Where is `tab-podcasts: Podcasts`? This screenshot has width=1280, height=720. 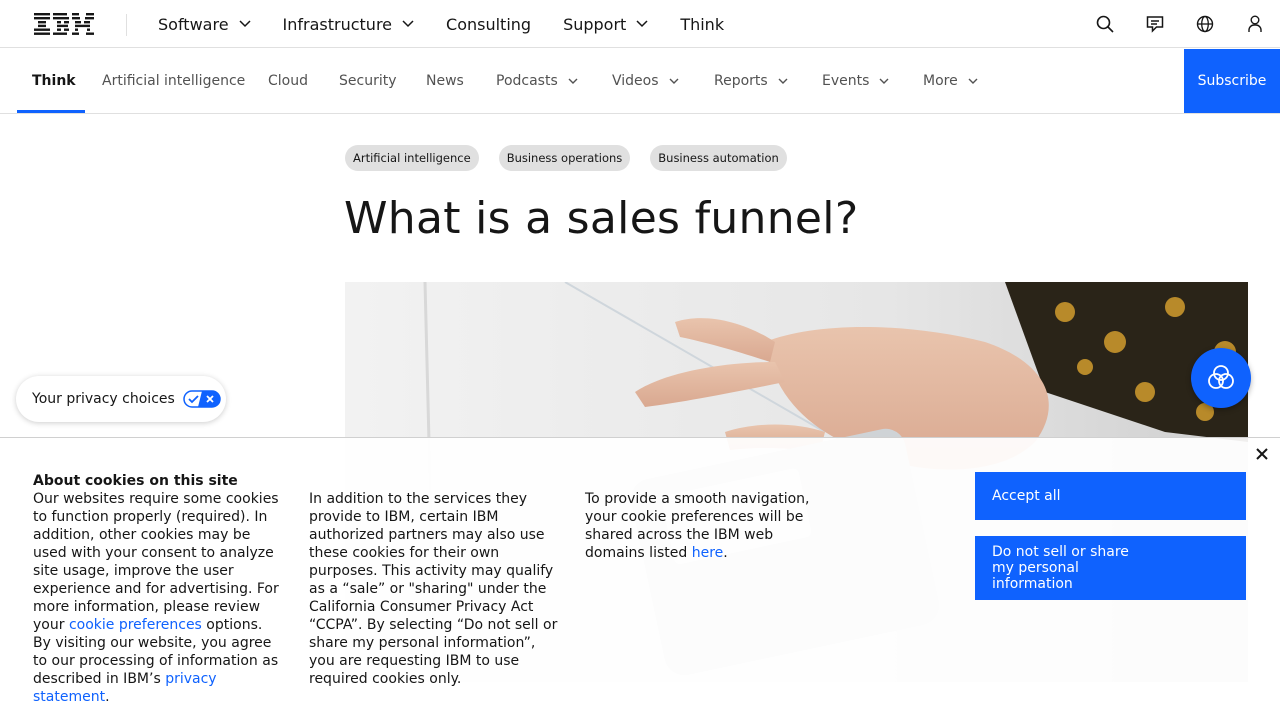
tab-podcasts: Podcasts is located at coordinates (537, 81).